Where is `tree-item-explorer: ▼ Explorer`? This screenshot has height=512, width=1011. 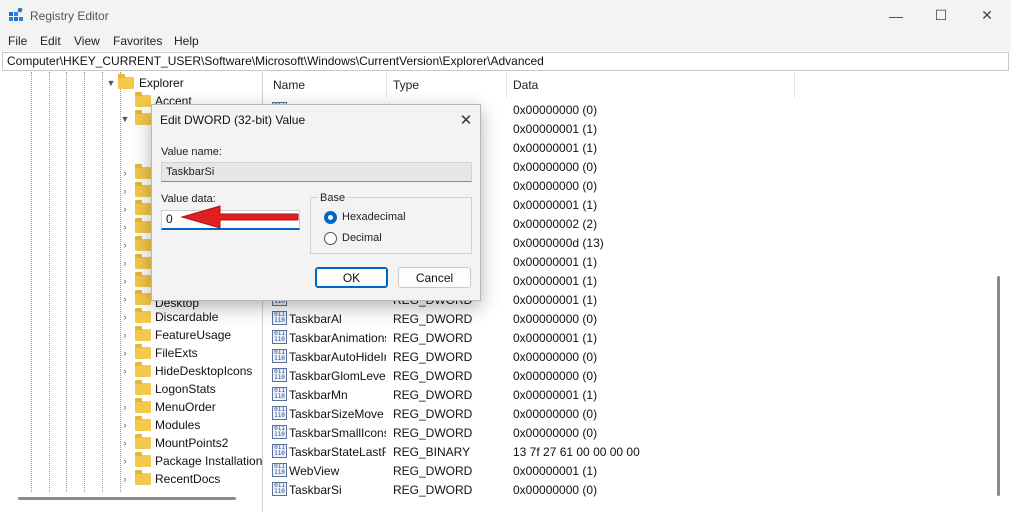 tree-item-explorer: ▼ Explorer is located at coordinates (131, 83).